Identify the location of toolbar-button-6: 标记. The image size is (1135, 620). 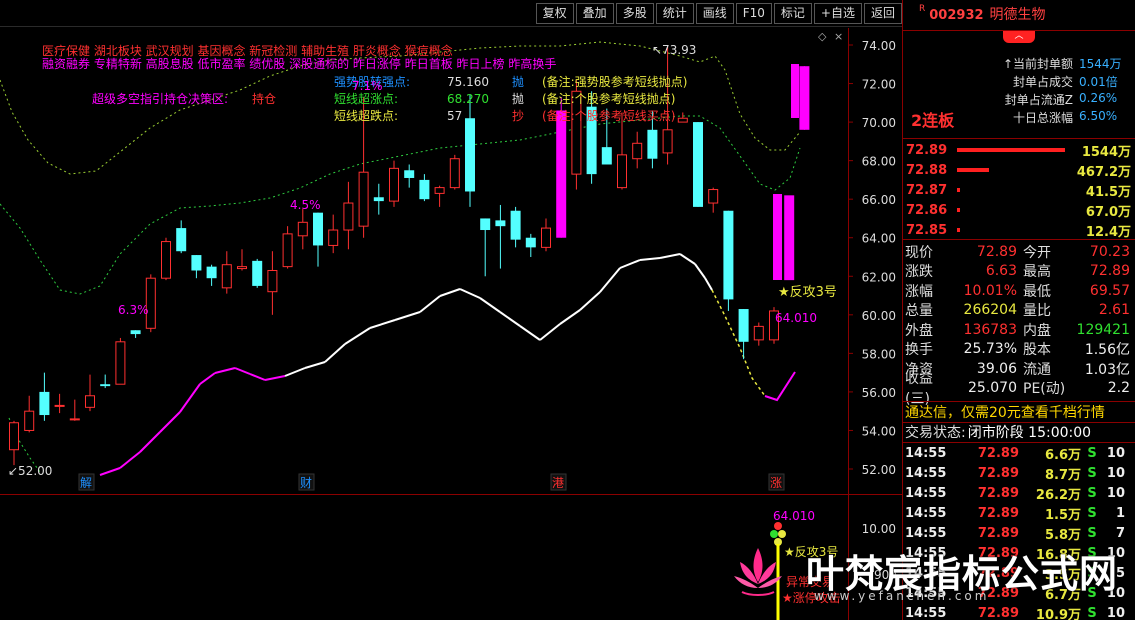
(792, 13).